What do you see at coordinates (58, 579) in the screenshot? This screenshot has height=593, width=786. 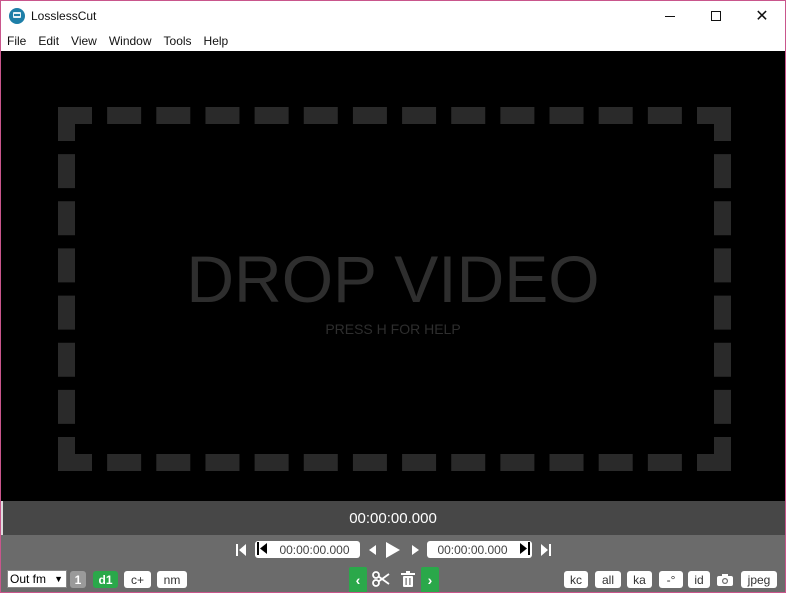 I see `chevron-down-icon: ▼` at bounding box center [58, 579].